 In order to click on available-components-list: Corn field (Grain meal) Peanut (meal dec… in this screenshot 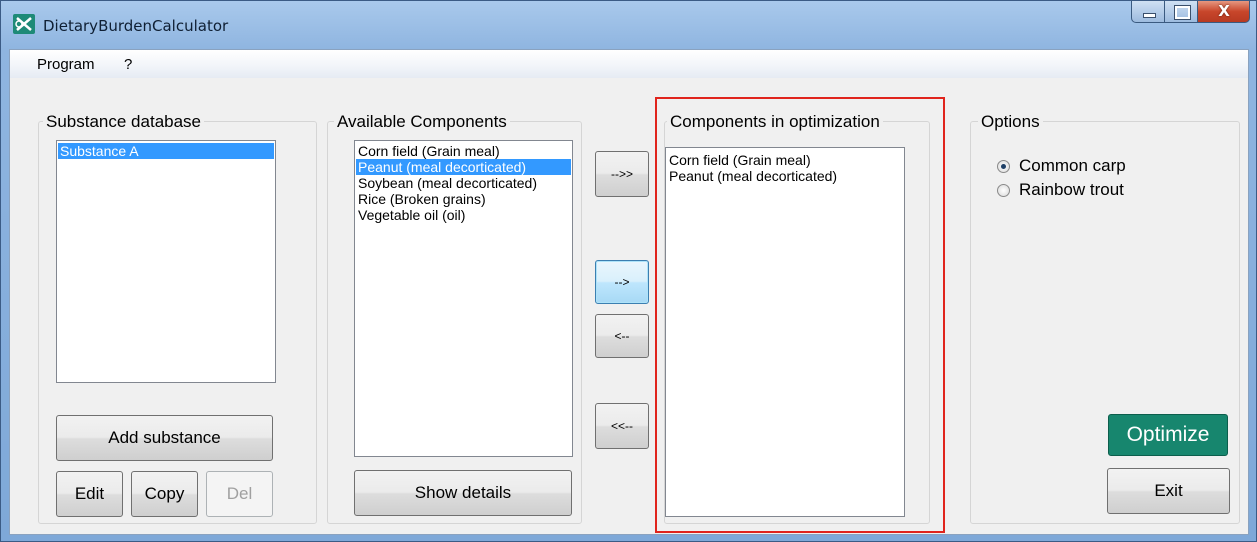, I will do `click(463, 298)`.